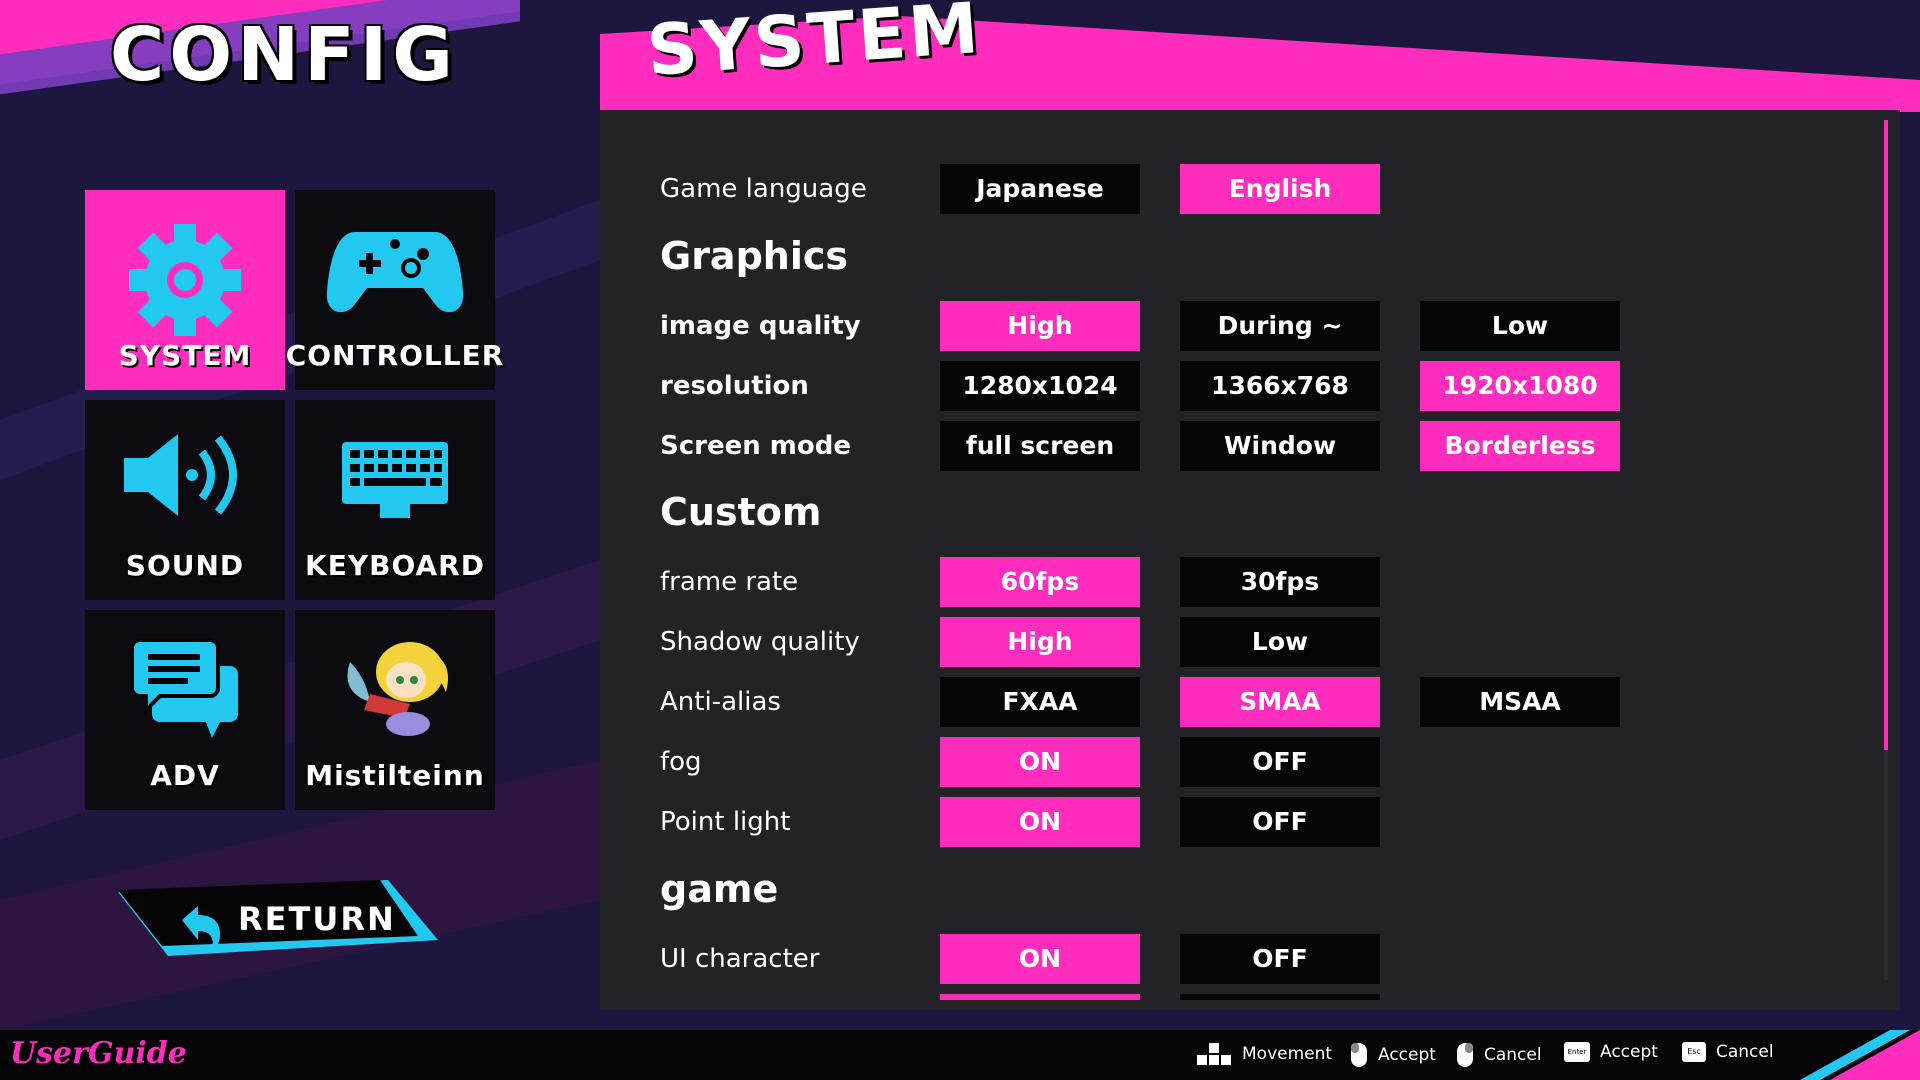 This screenshot has width=1920, height=1080. Describe the element at coordinates (185, 280) in the screenshot. I see `gear-icon` at that location.